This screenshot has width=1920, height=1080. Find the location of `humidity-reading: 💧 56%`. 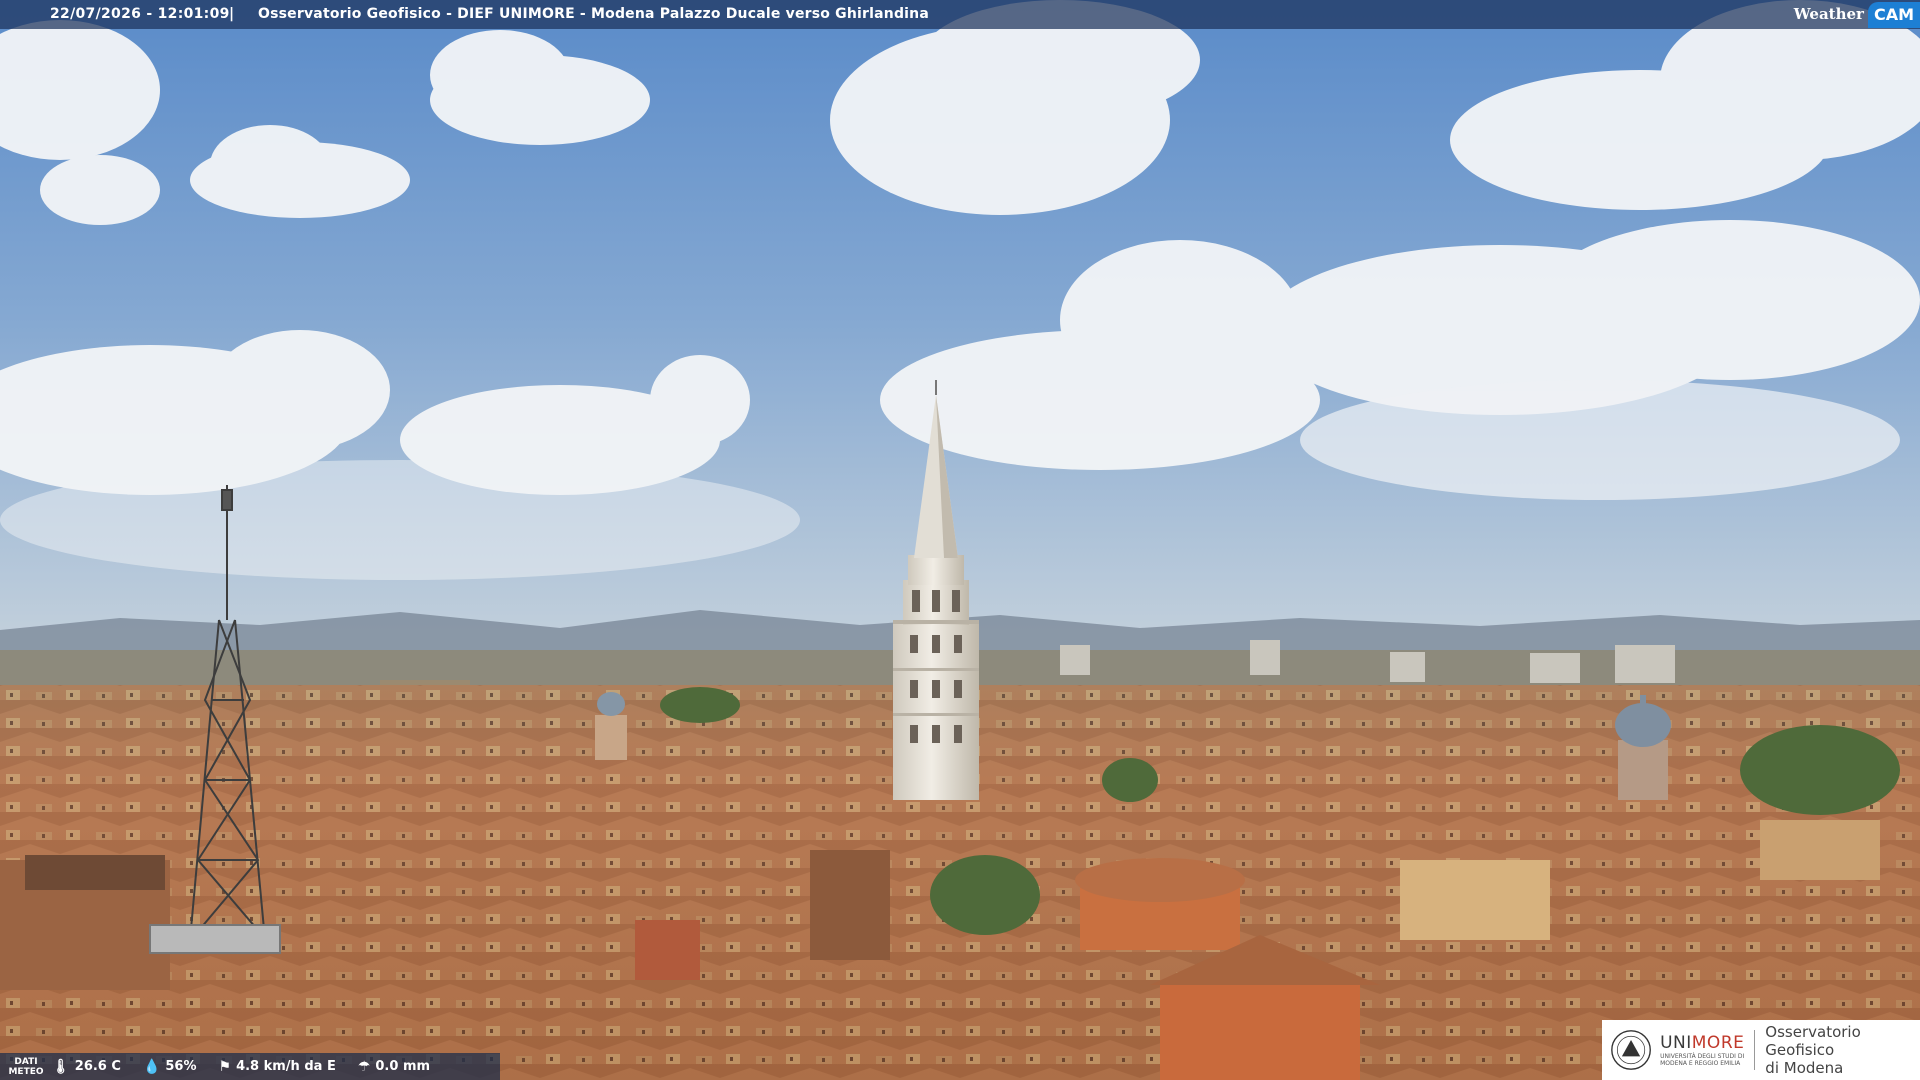

humidity-reading: 💧 56% is located at coordinates (170, 1067).